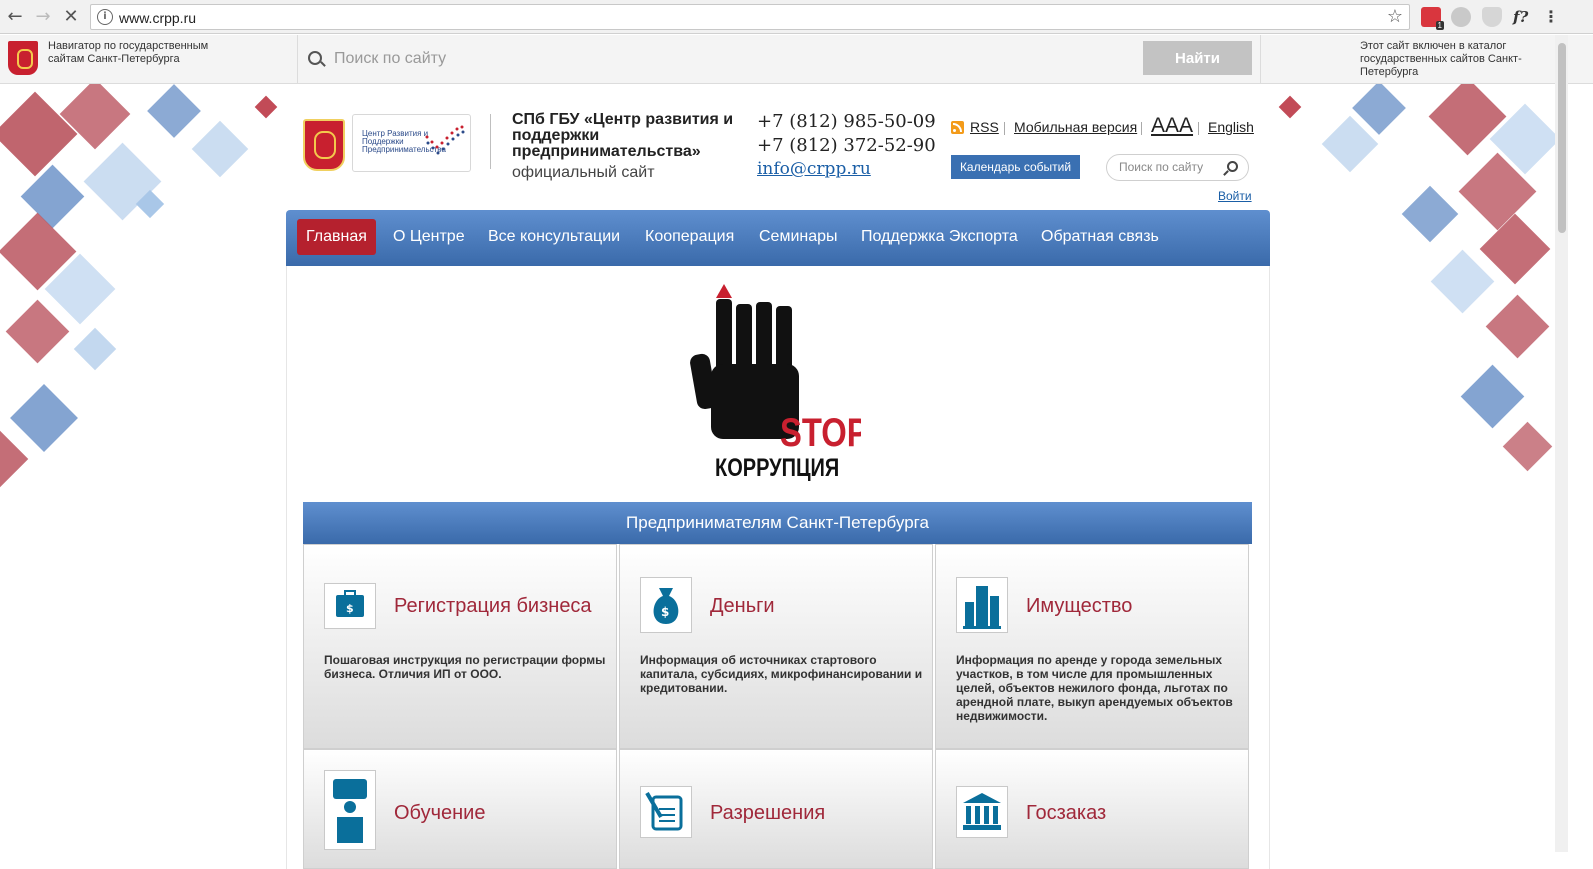 The image size is (1593, 869). I want to click on briefcase-icon: $, so click(350, 606).